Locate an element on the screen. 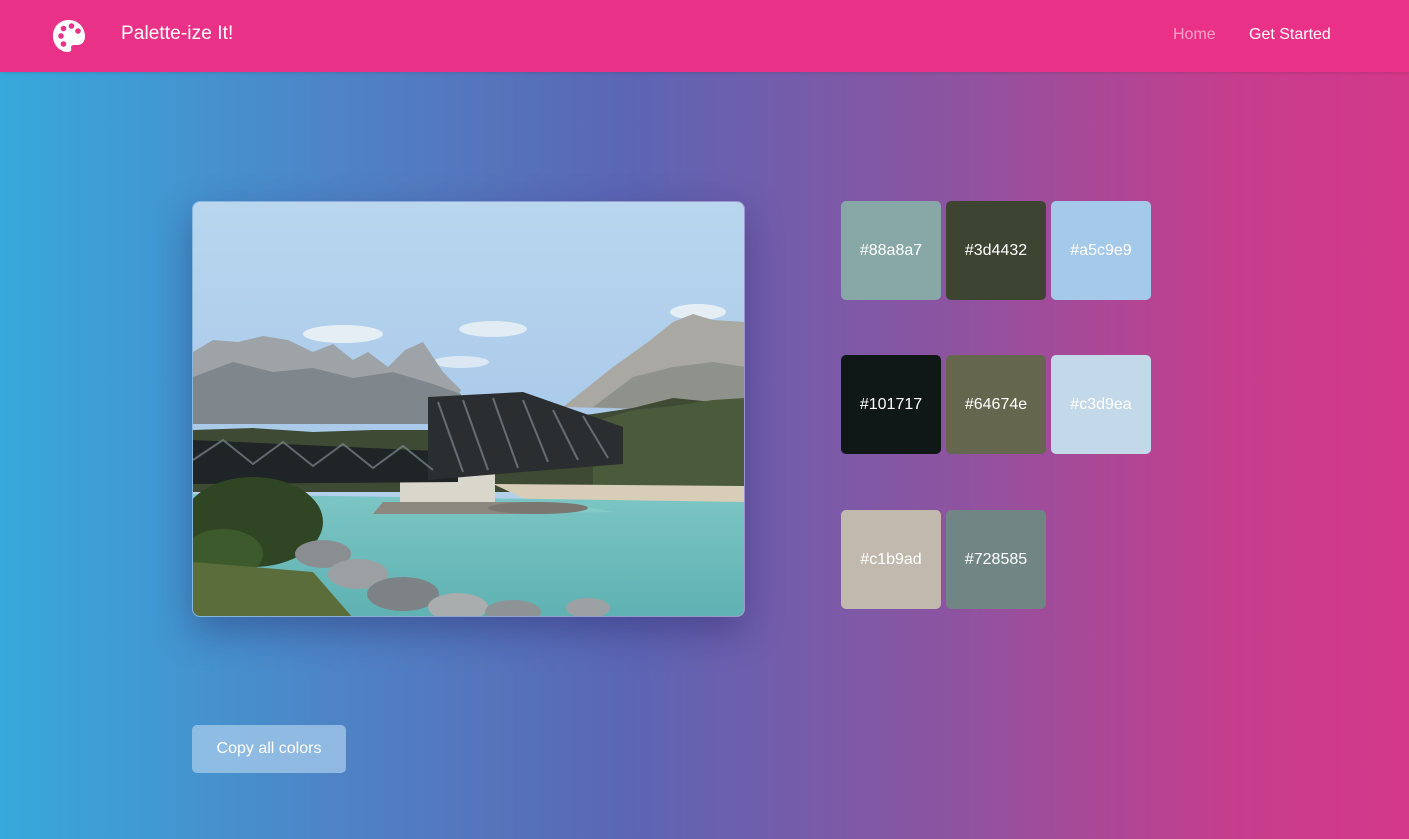  color-swatch: #c3d9ea is located at coordinates (1101, 404).